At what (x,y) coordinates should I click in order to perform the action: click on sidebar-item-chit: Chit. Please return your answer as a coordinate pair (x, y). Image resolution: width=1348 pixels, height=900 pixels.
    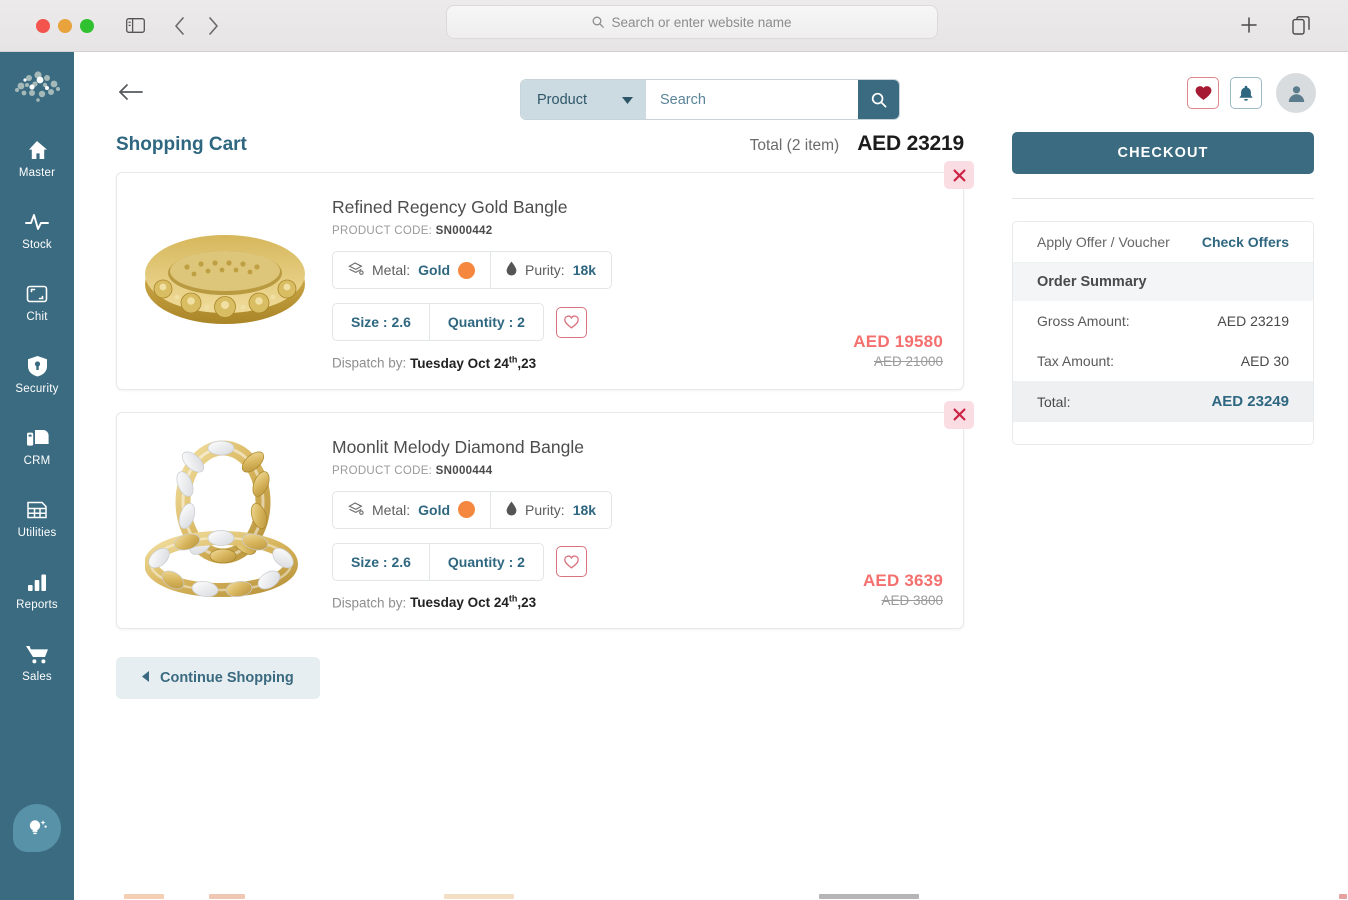
    Looking at the image, I should click on (37, 302).